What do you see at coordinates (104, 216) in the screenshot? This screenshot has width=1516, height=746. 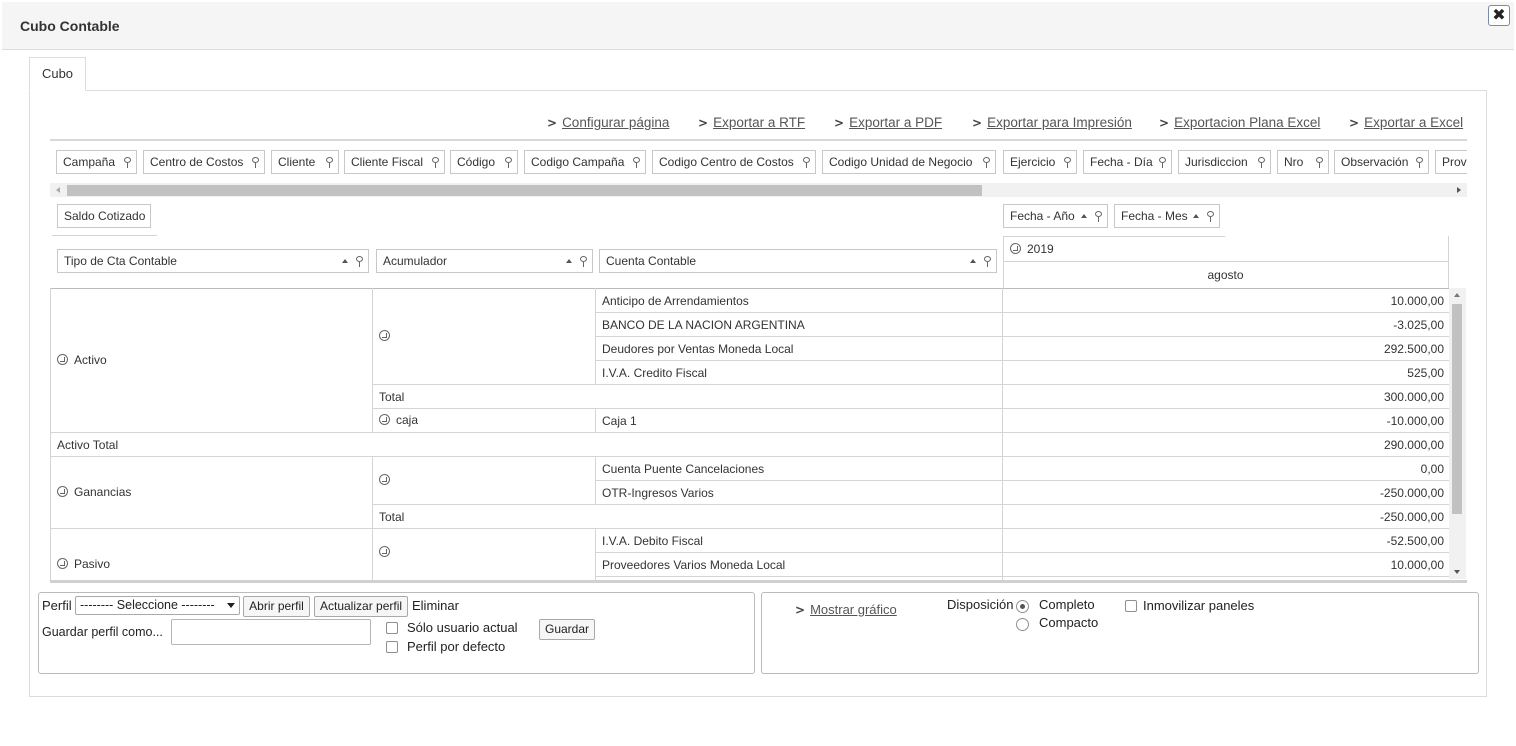 I see `data-field: Saldo Cotizado` at bounding box center [104, 216].